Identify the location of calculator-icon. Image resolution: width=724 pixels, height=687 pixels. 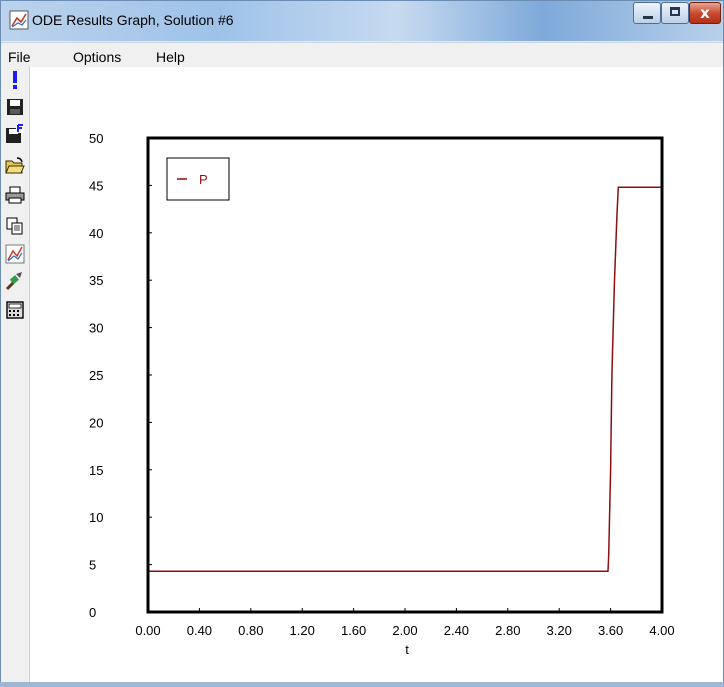
(15, 310).